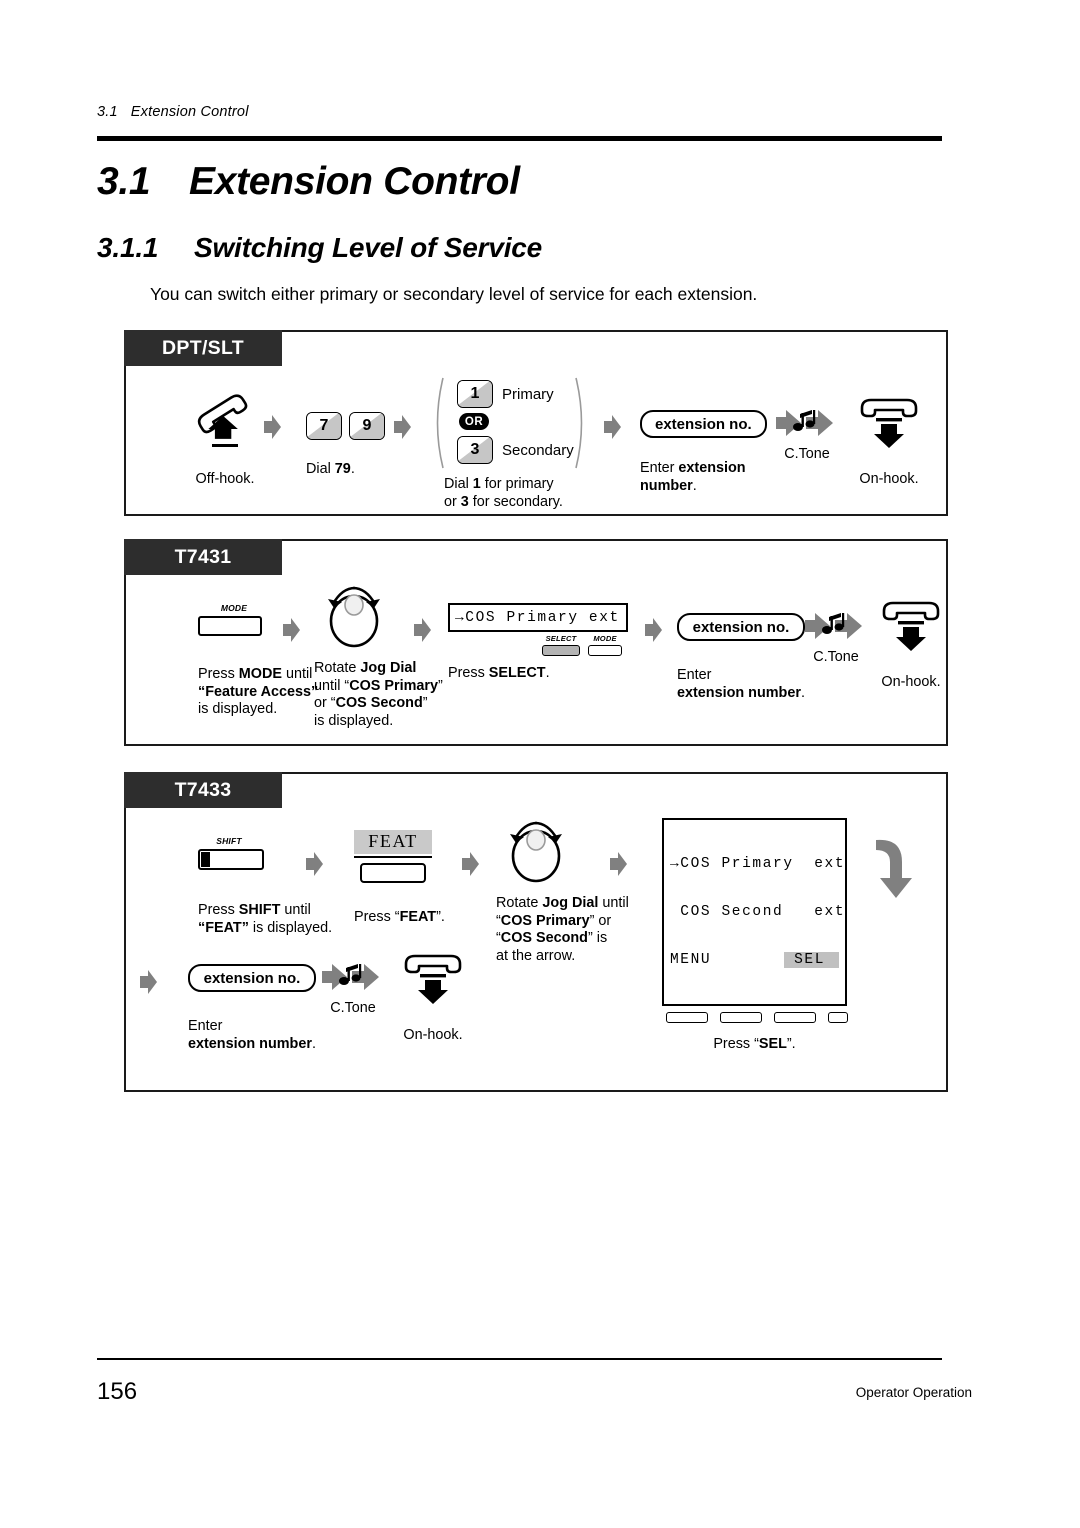 This screenshot has height=1528, width=1080. Describe the element at coordinates (913, 1392) in the screenshot. I see `footer-doc-title: Operator Operation` at that location.